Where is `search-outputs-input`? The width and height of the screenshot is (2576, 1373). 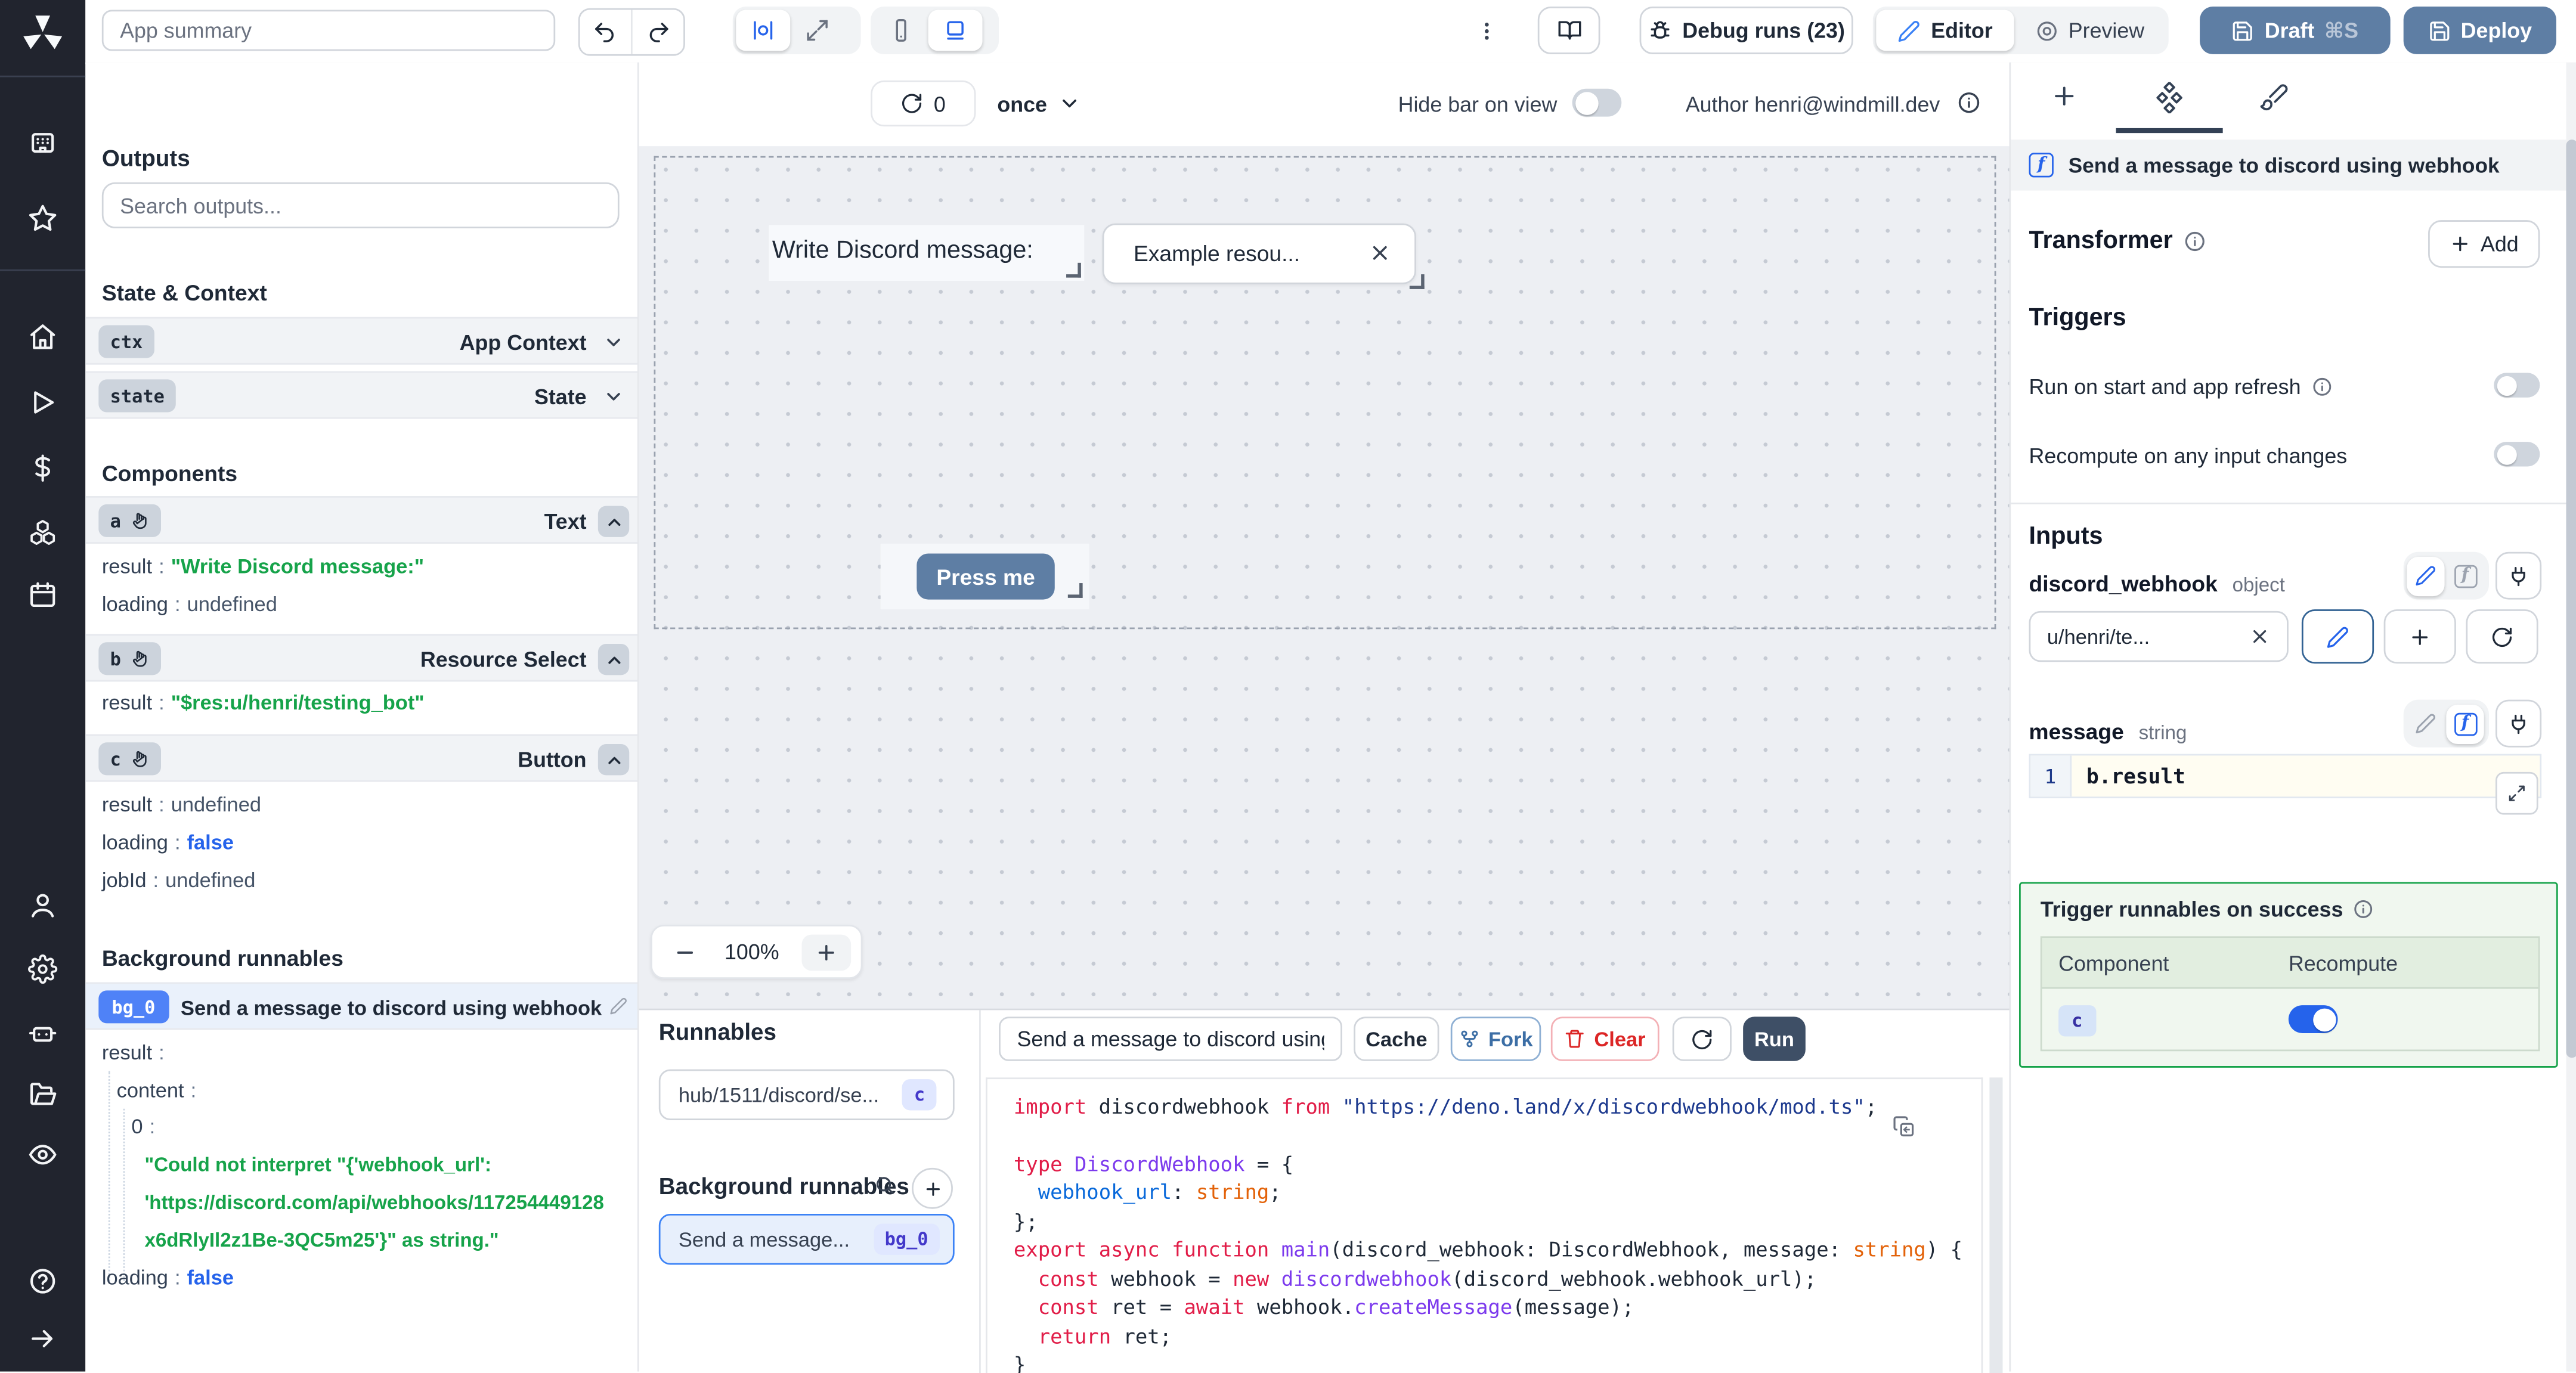 search-outputs-input is located at coordinates (361, 205).